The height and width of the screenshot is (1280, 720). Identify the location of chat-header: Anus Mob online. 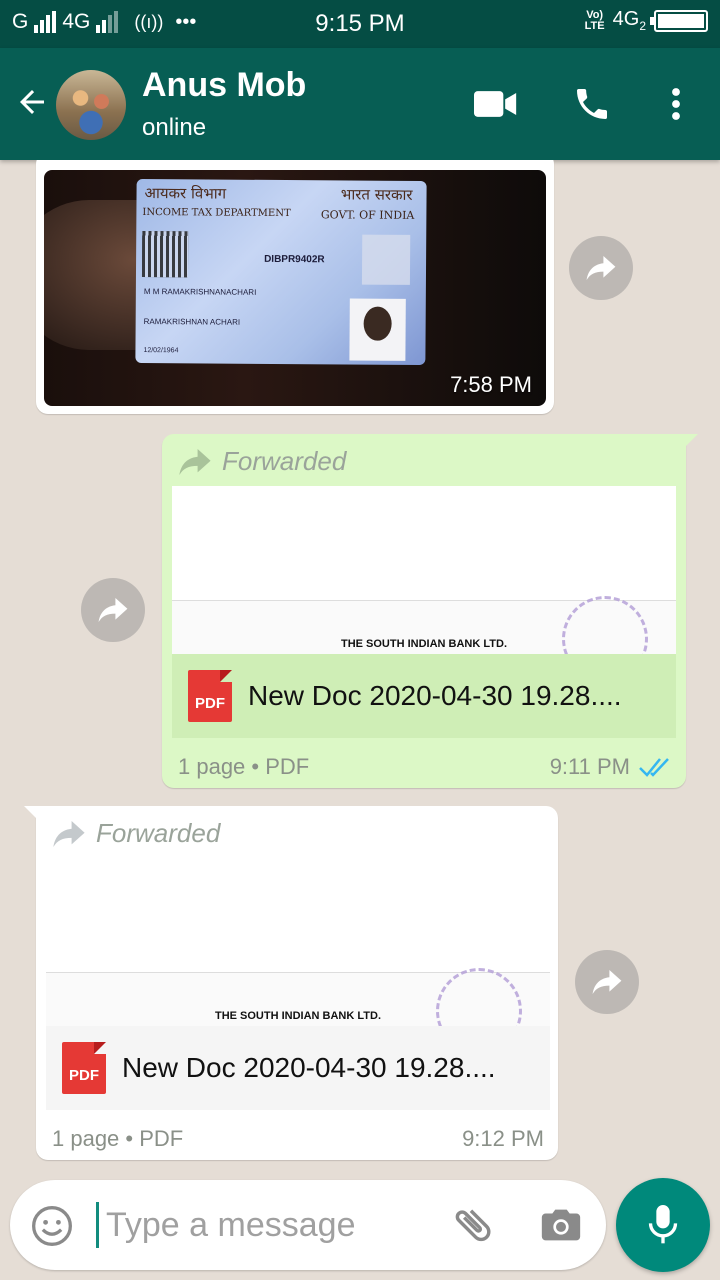
(360, 104).